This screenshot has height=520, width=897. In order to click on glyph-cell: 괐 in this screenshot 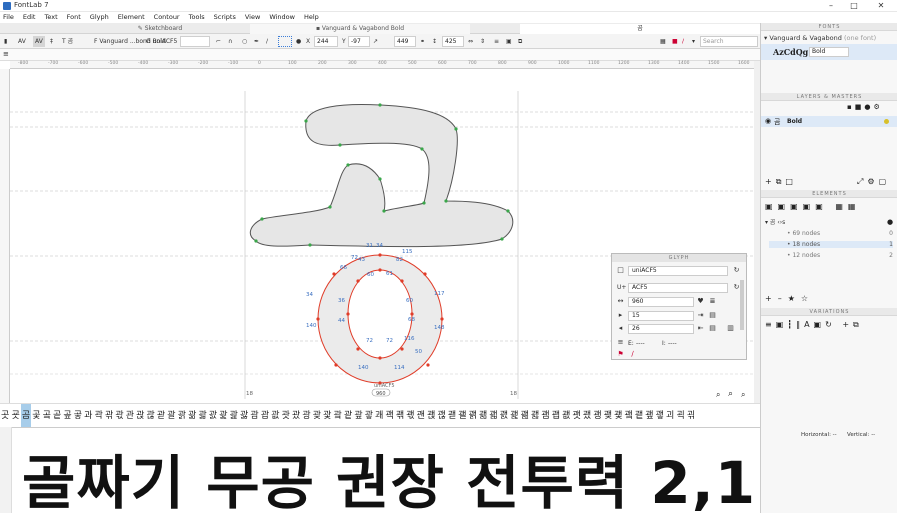, I will do `click(296, 415)`.